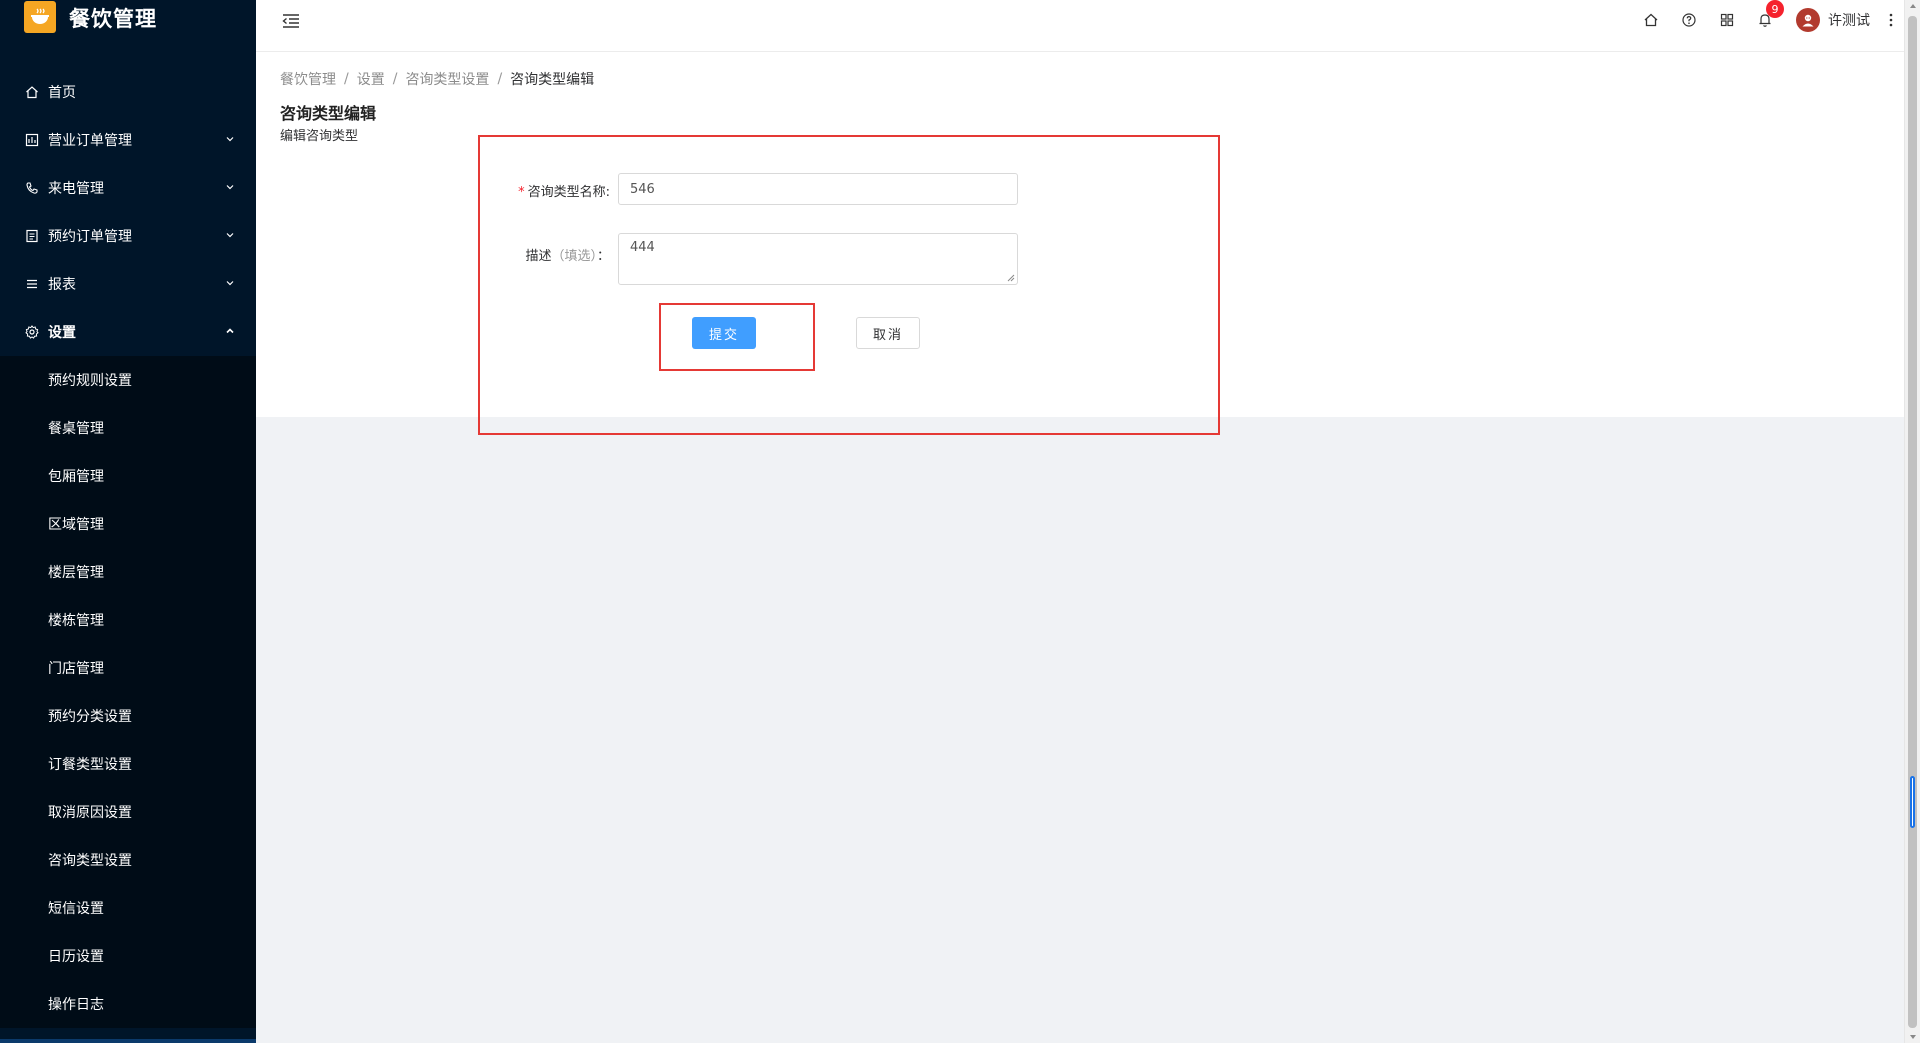 The image size is (1920, 1047). I want to click on description-textarea: 444, so click(818, 259).